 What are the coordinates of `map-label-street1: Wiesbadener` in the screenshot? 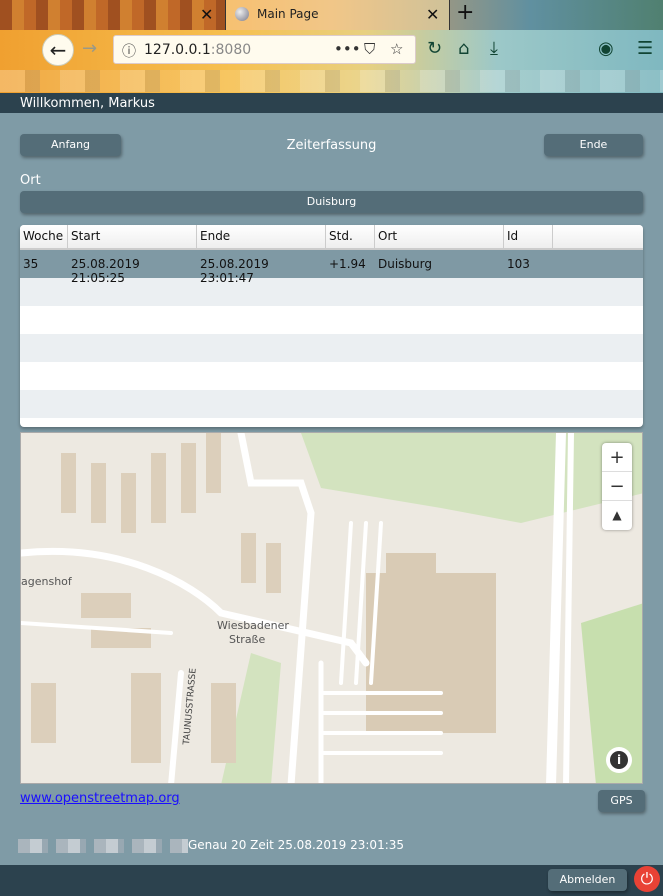 It's located at (253, 625).